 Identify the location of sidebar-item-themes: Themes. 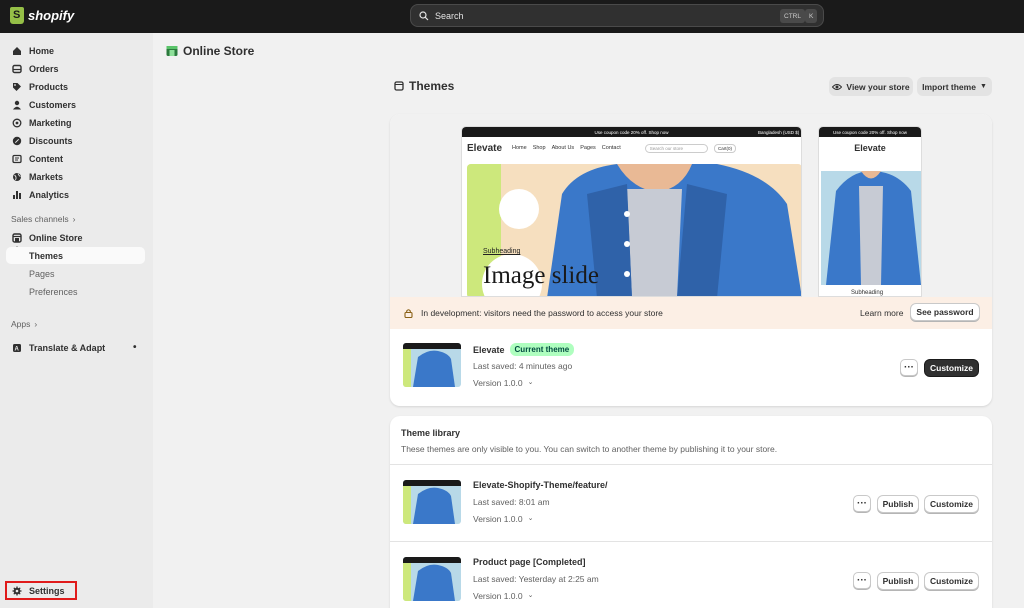
(75, 255).